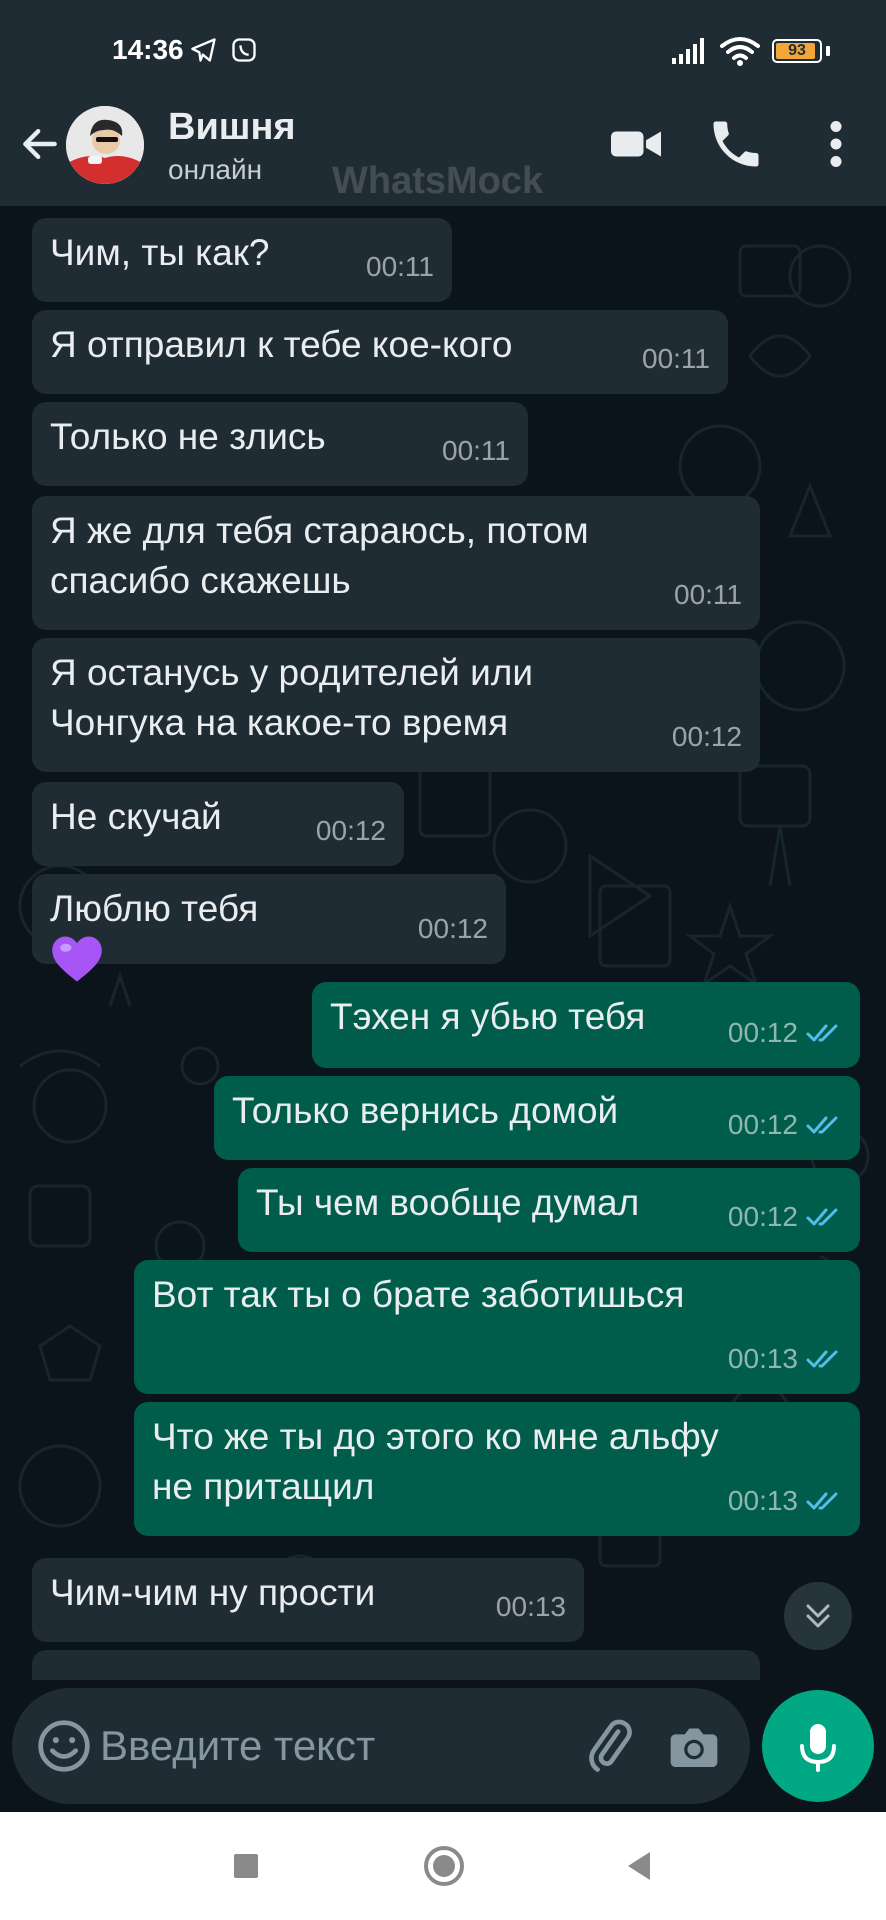 The width and height of the screenshot is (886, 1920). I want to click on watermark: WhatsMock, so click(438, 181).